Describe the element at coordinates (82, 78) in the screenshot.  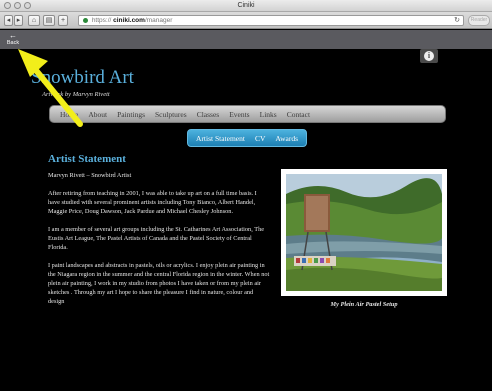
I see `site-title: Snowbird Art` at that location.